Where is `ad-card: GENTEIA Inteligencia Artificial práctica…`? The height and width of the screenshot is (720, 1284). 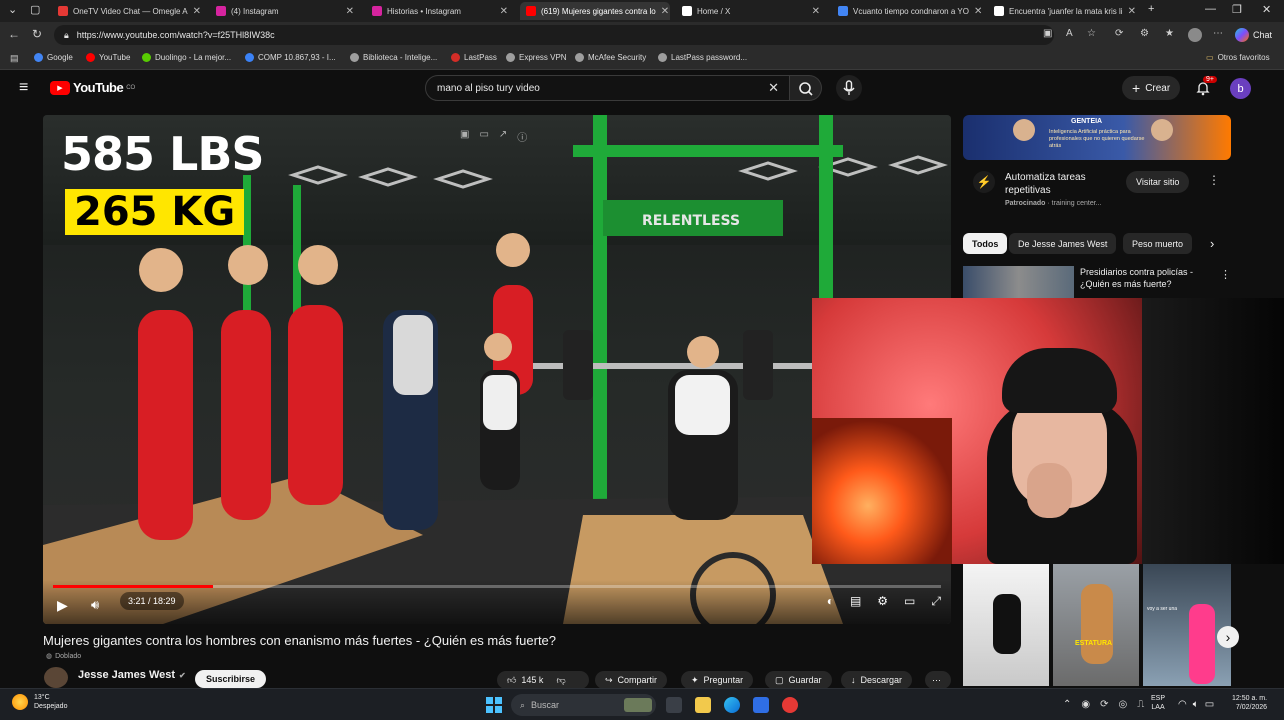 ad-card: GENTEIA Inteligencia Artificial práctica… is located at coordinates (1097, 168).